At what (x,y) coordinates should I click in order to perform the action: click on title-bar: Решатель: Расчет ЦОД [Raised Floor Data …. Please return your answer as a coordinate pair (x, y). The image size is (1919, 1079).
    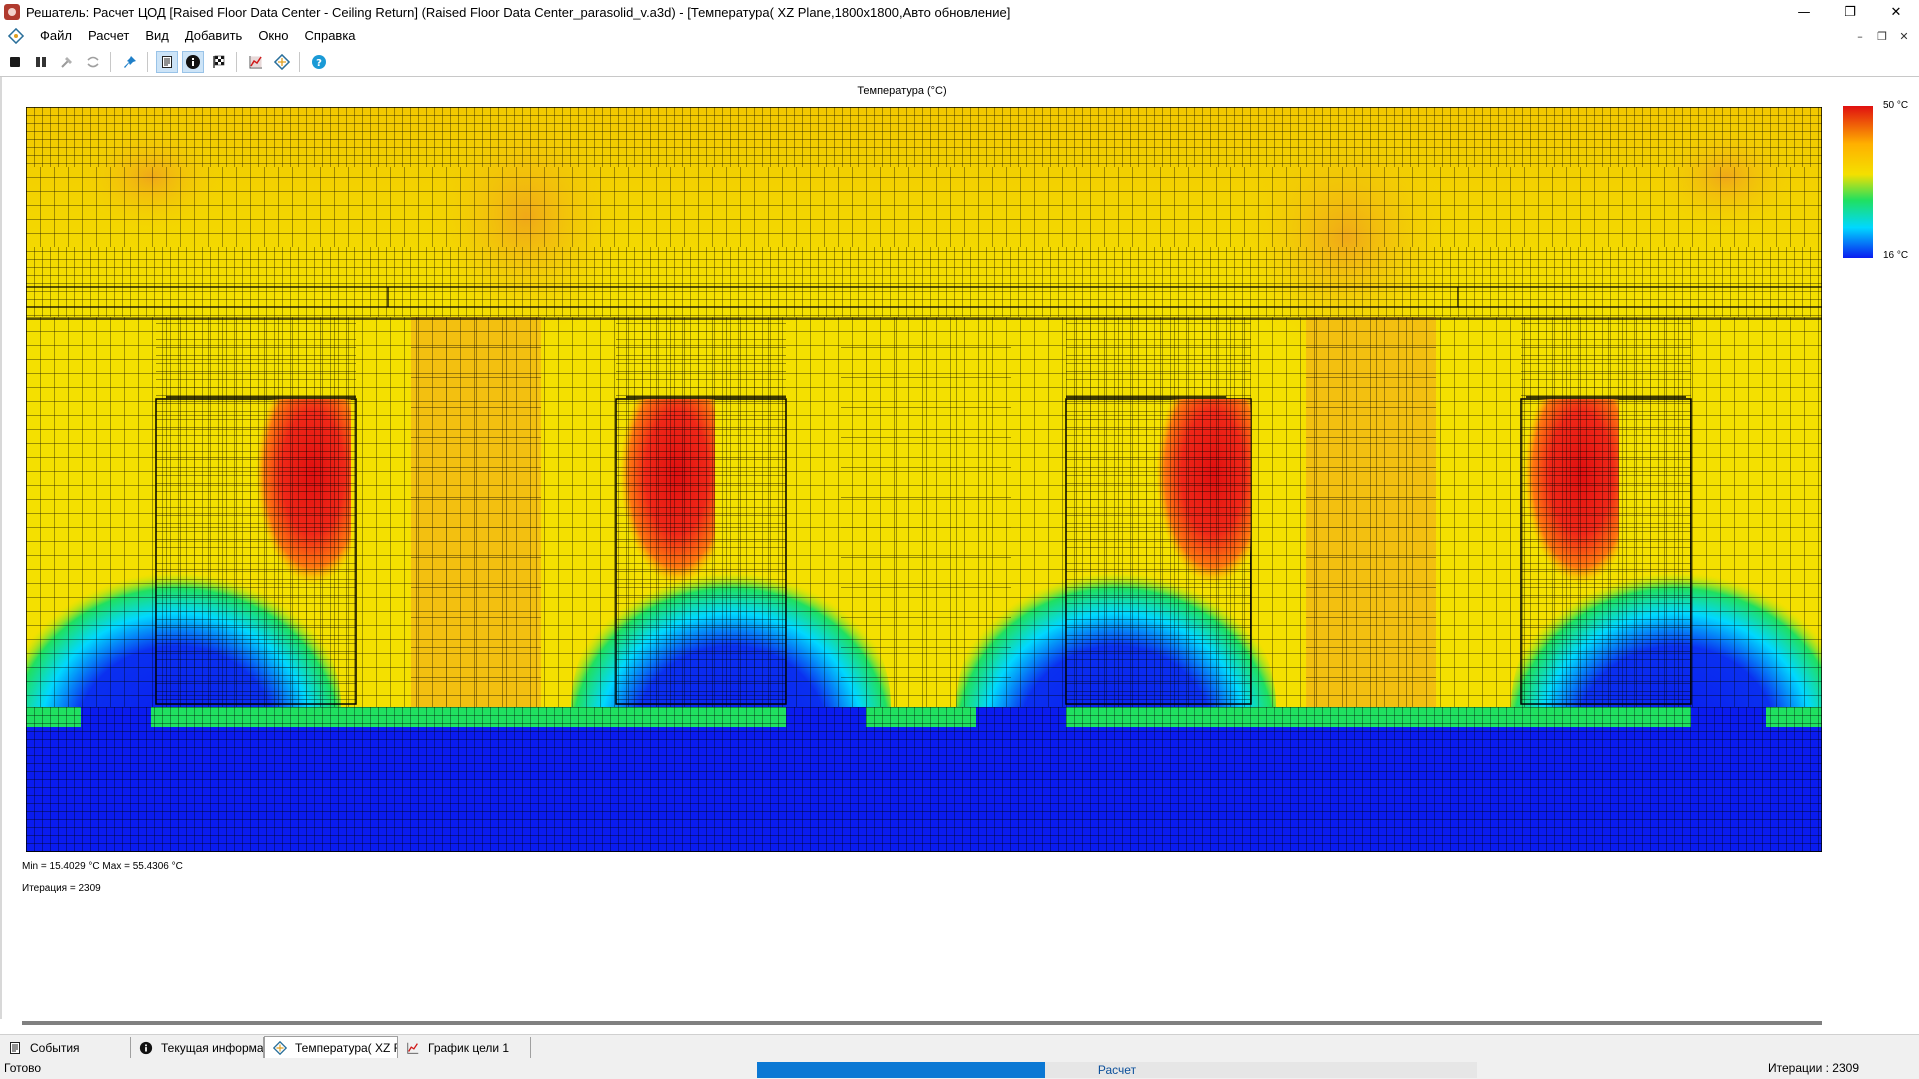
    Looking at the image, I should click on (959, 12).